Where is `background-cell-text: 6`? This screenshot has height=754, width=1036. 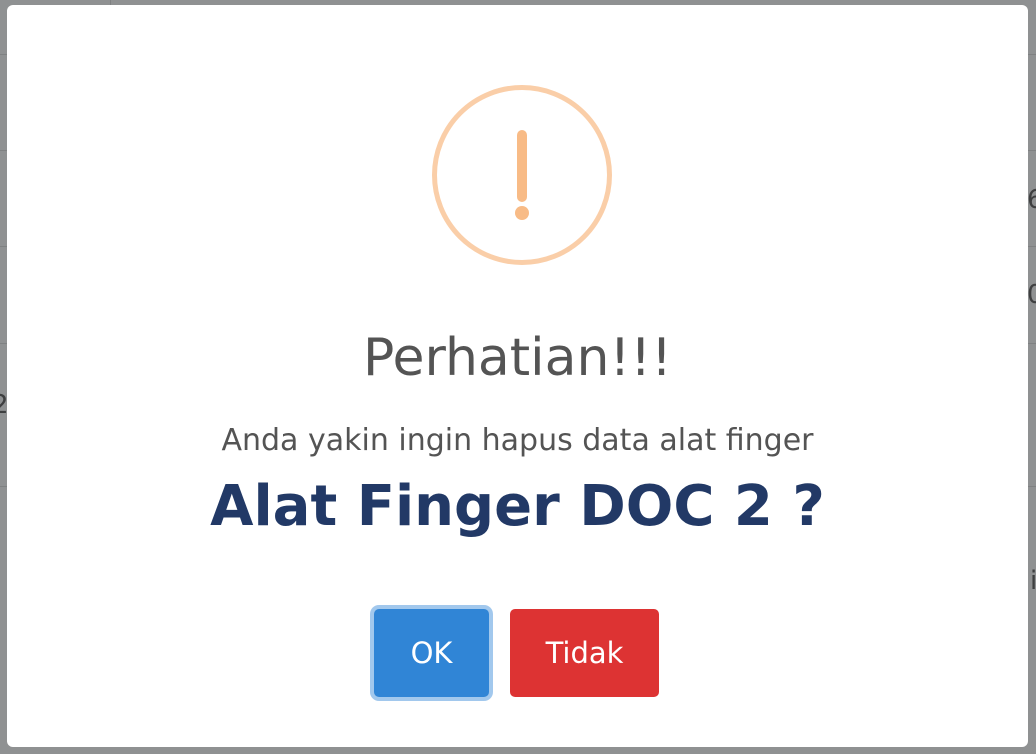
background-cell-text: 6 is located at coordinates (1031, 200).